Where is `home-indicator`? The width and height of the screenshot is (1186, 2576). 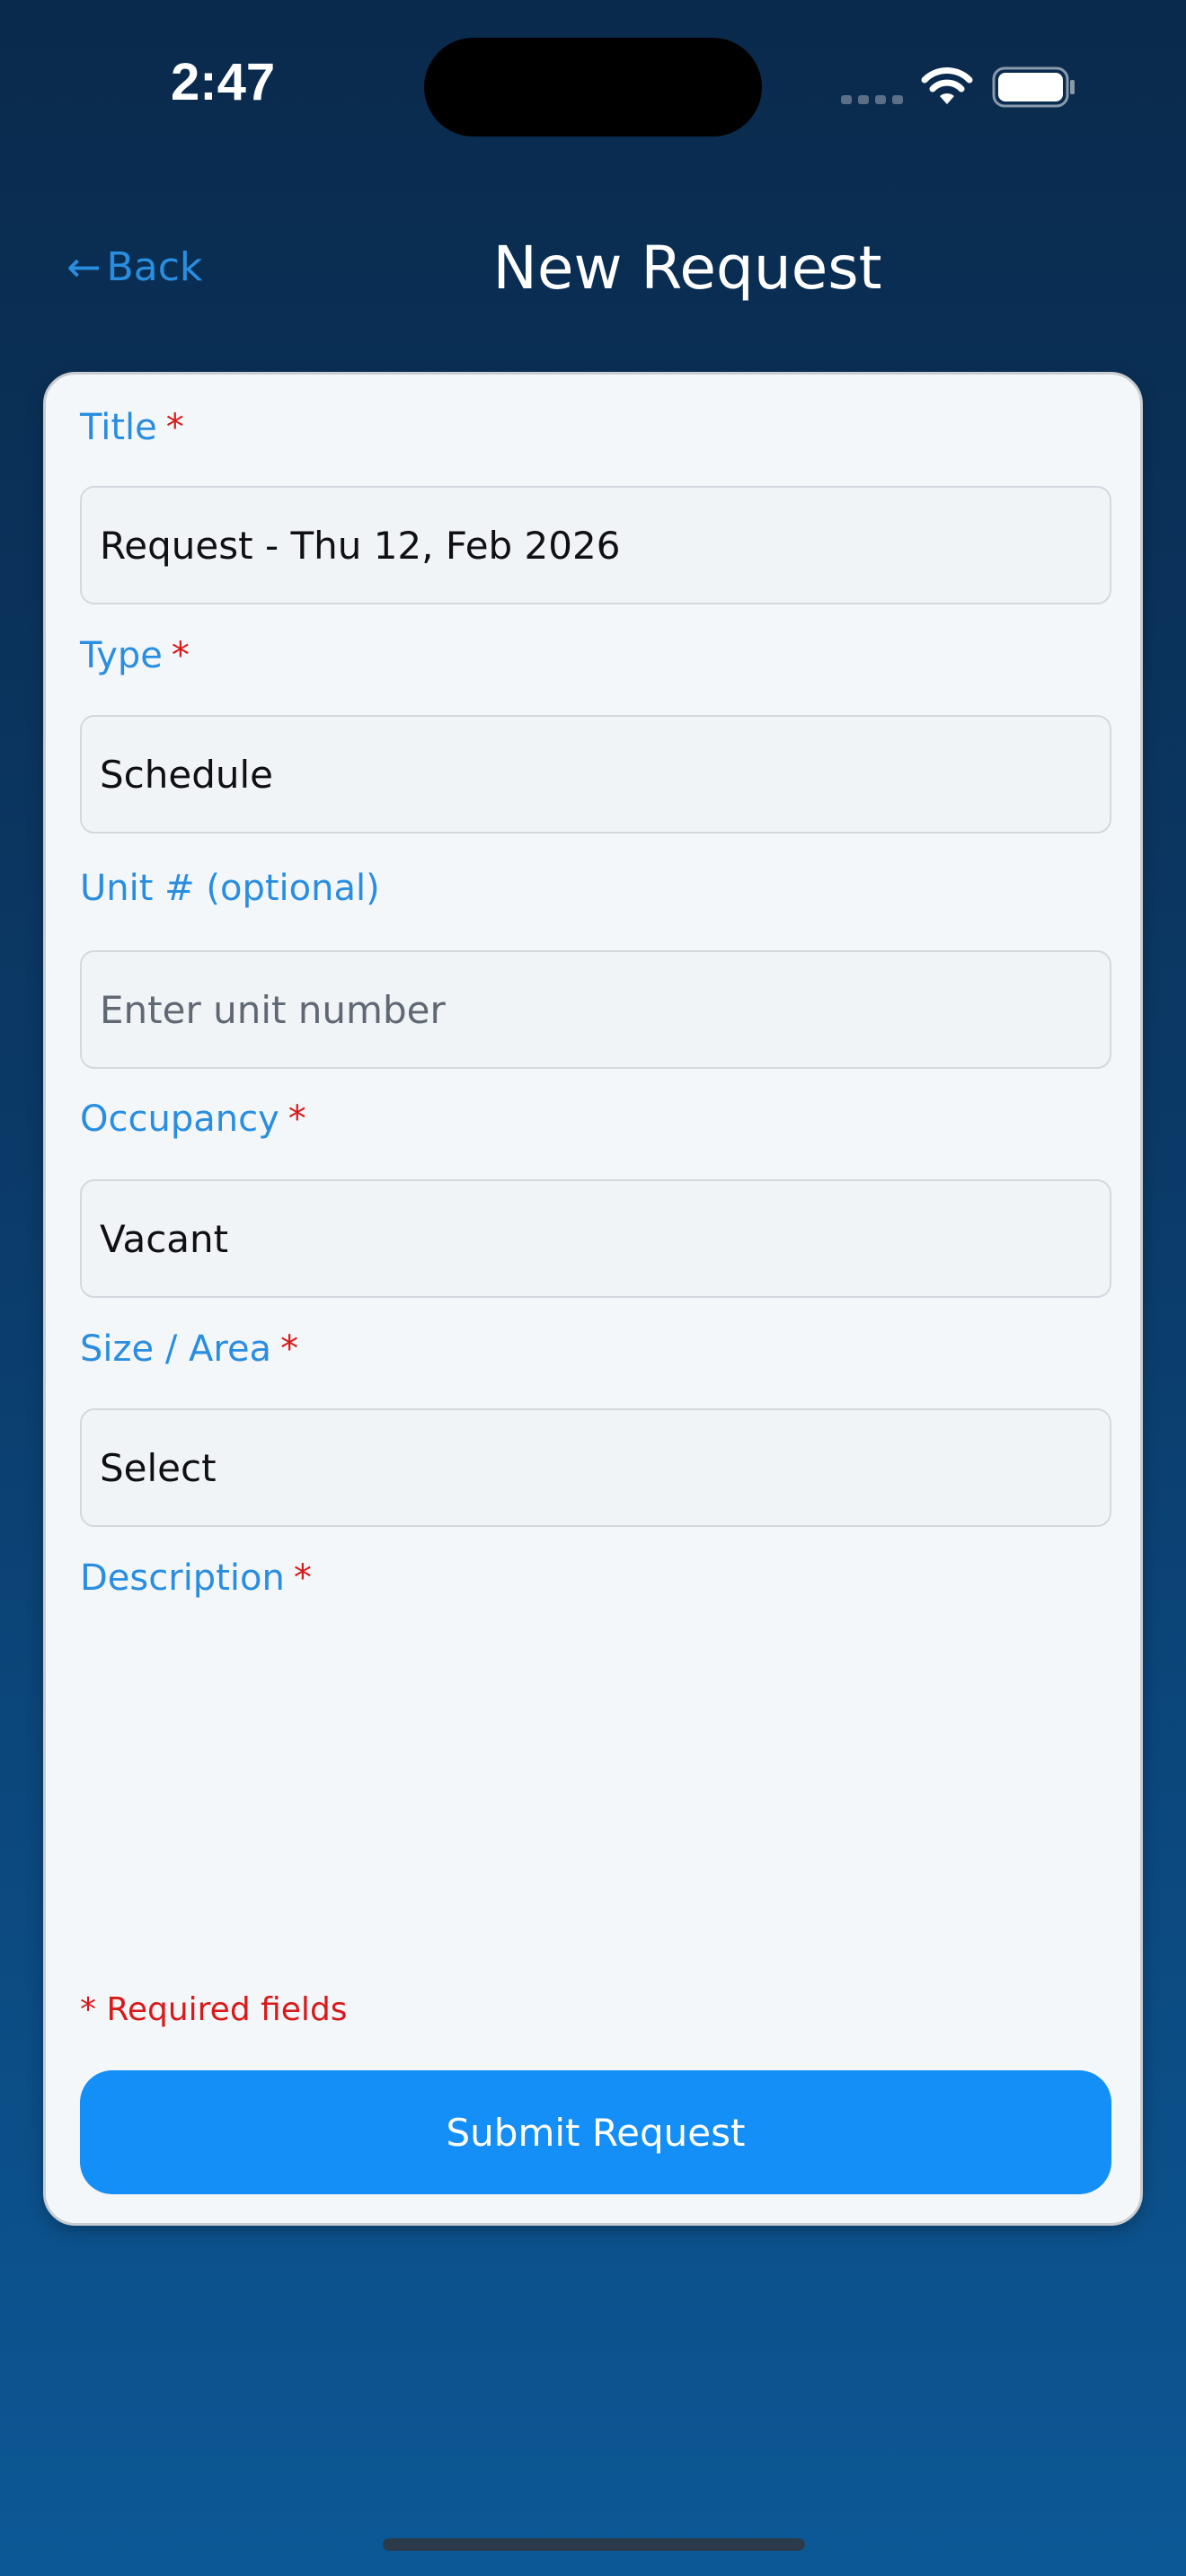
home-indicator is located at coordinates (594, 2544).